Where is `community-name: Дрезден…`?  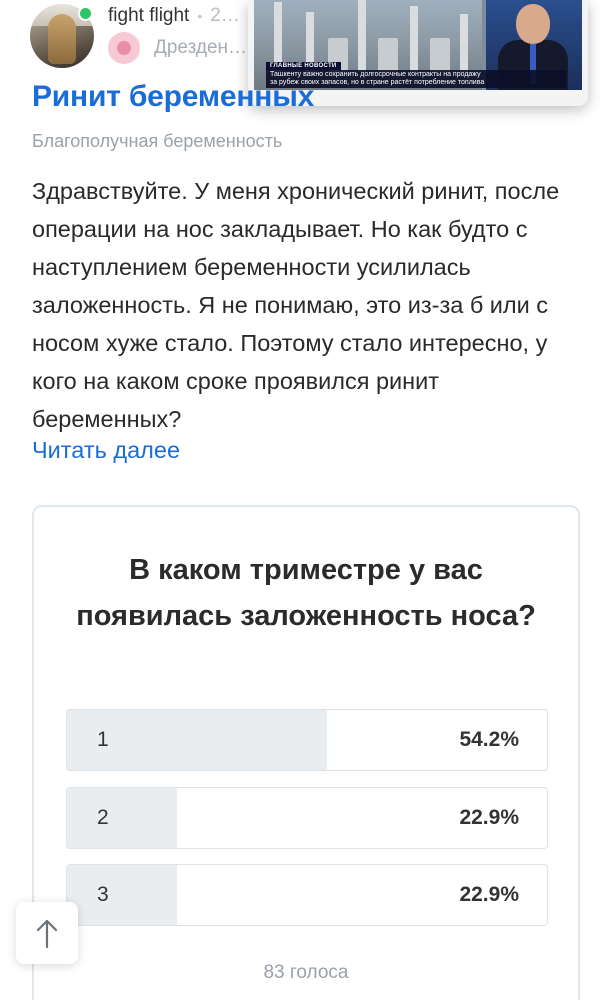 community-name: Дрезден… is located at coordinates (201, 47).